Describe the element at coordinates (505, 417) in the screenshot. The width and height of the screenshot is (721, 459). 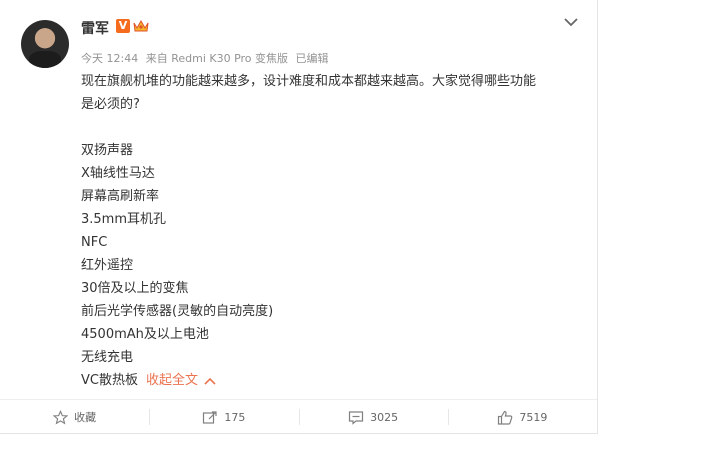
I see `thumbs-up-icon` at that location.